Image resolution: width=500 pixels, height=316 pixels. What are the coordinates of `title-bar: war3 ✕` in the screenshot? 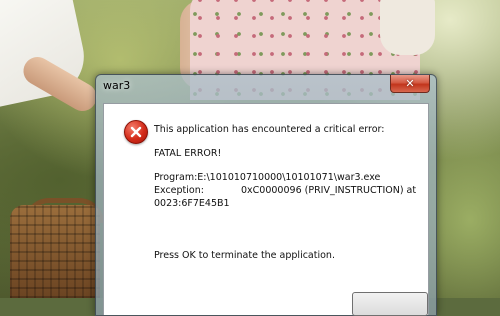 It's located at (266, 85).